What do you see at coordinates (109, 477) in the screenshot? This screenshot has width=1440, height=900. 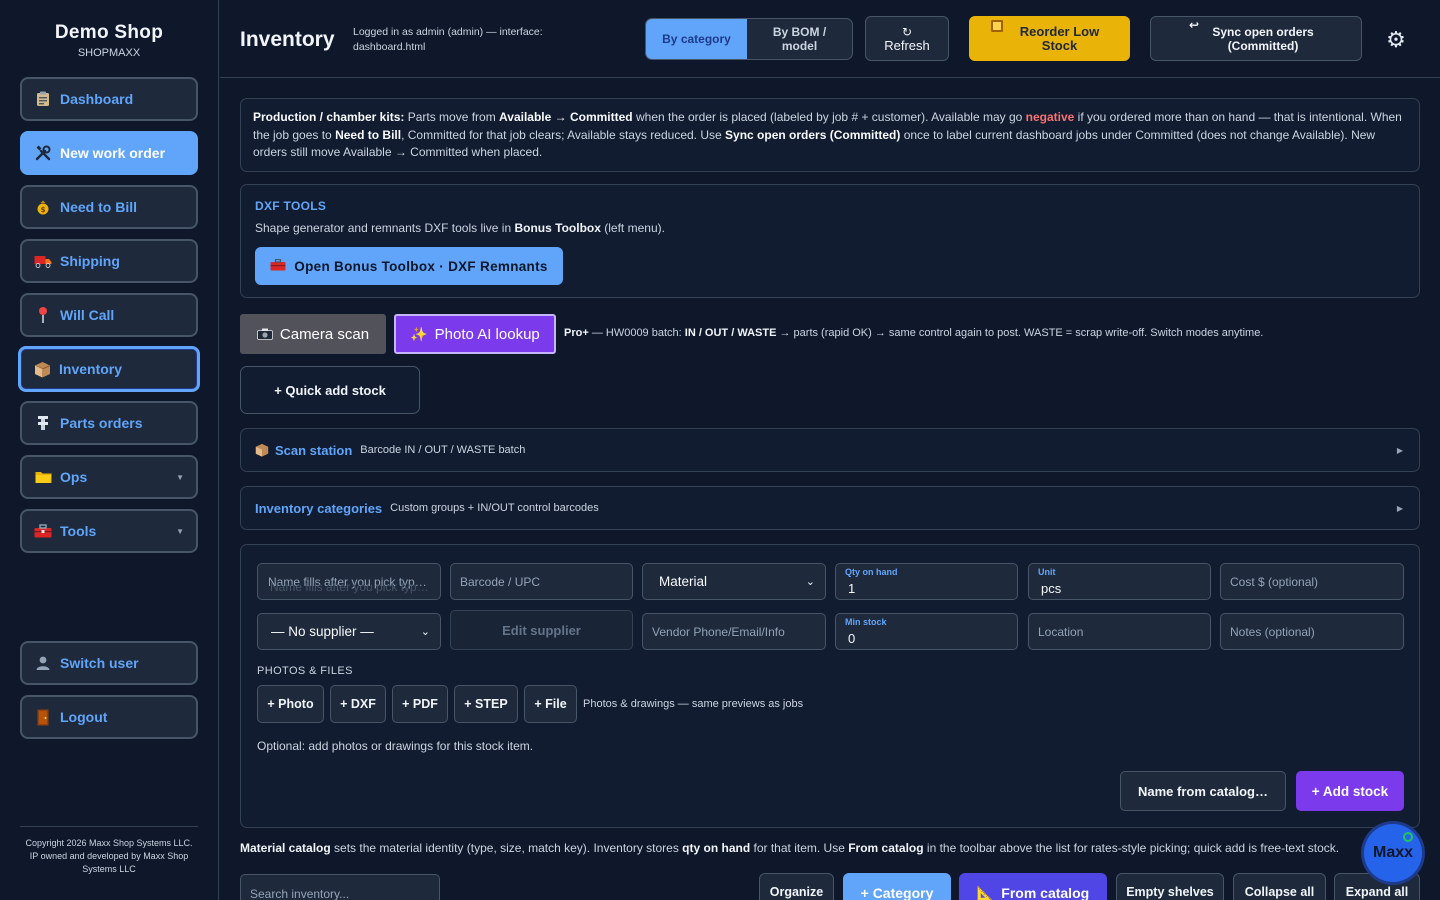 I see `nav-ops: Ops ▼` at bounding box center [109, 477].